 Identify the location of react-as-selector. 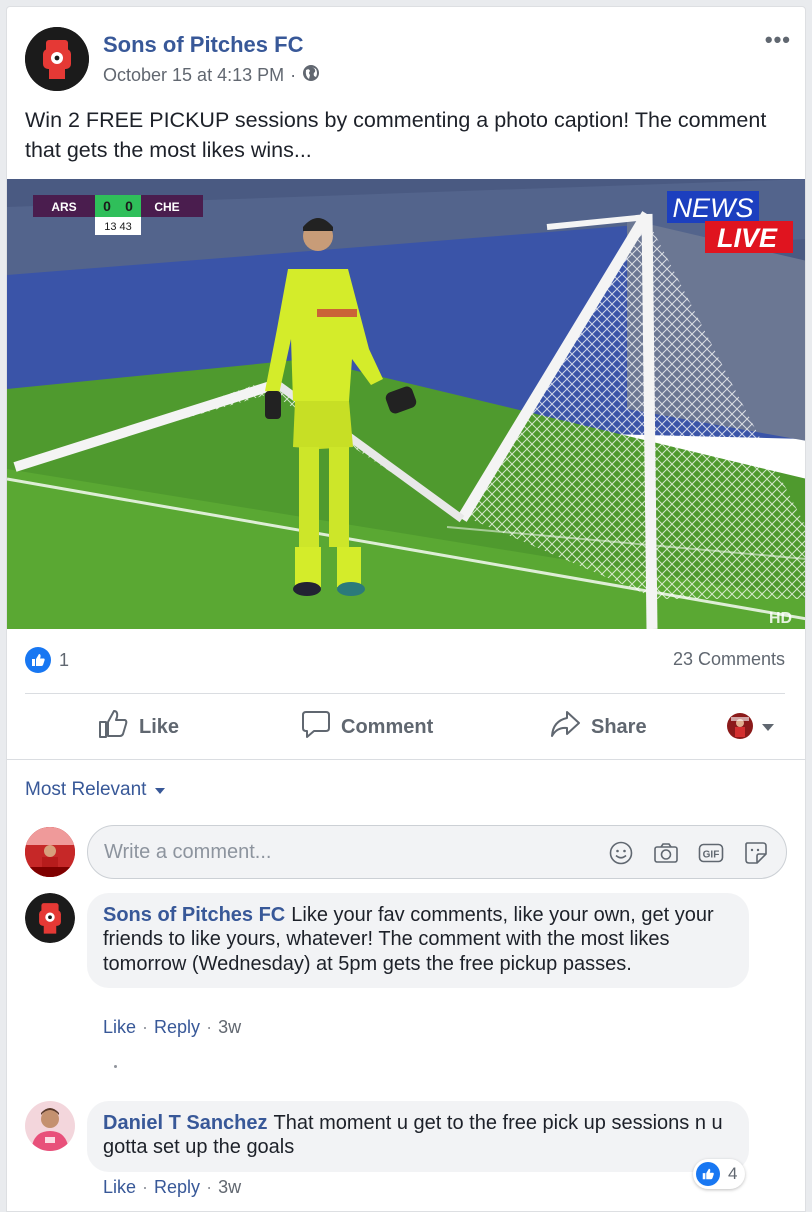
(751, 728).